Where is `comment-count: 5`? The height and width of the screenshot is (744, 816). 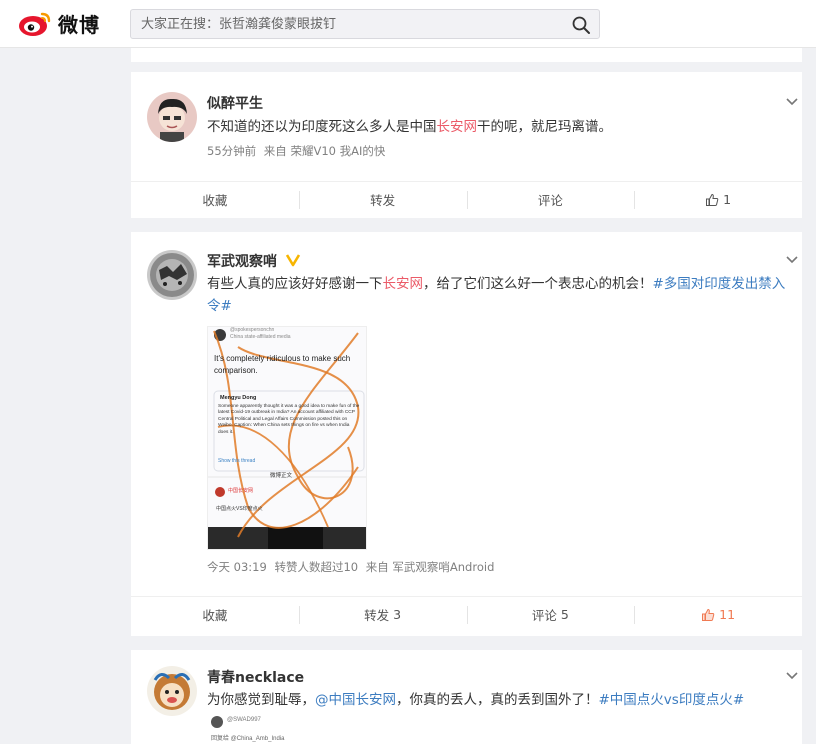
comment-count: 5 is located at coordinates (564, 614).